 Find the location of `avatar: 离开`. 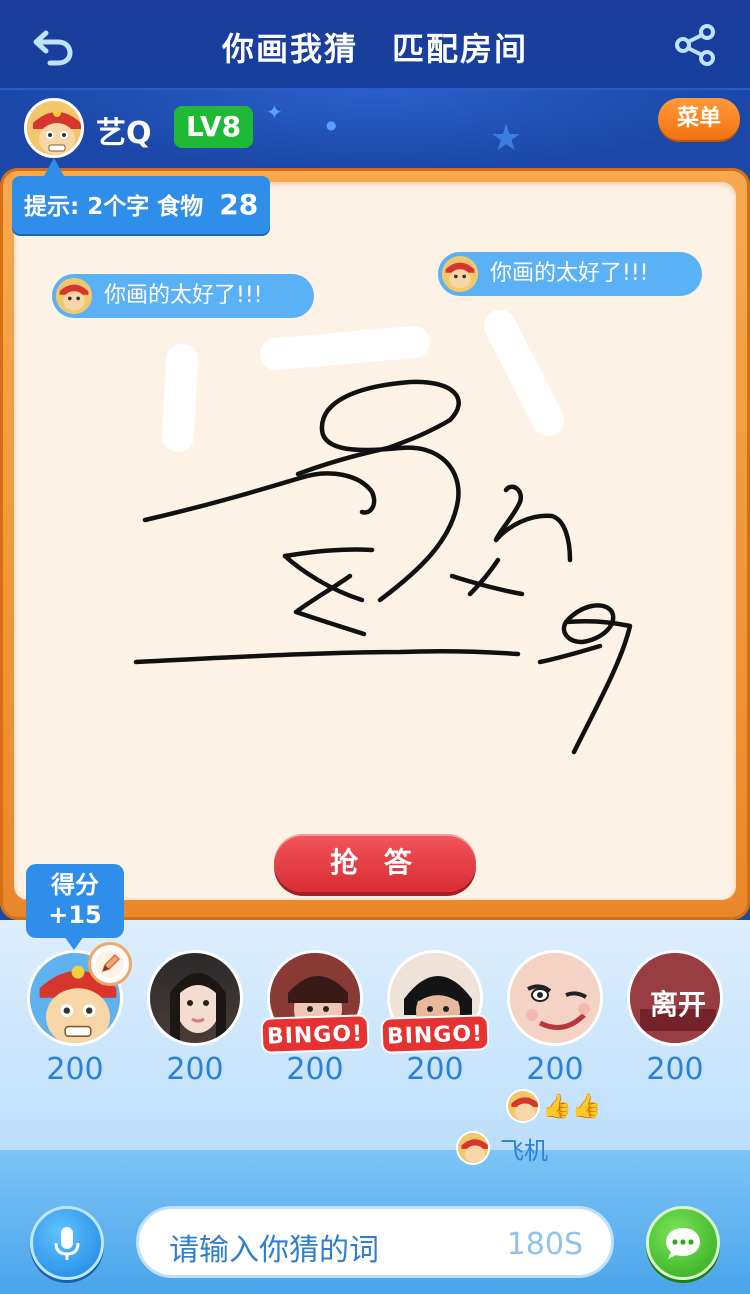

avatar: 离开 is located at coordinates (675, 998).